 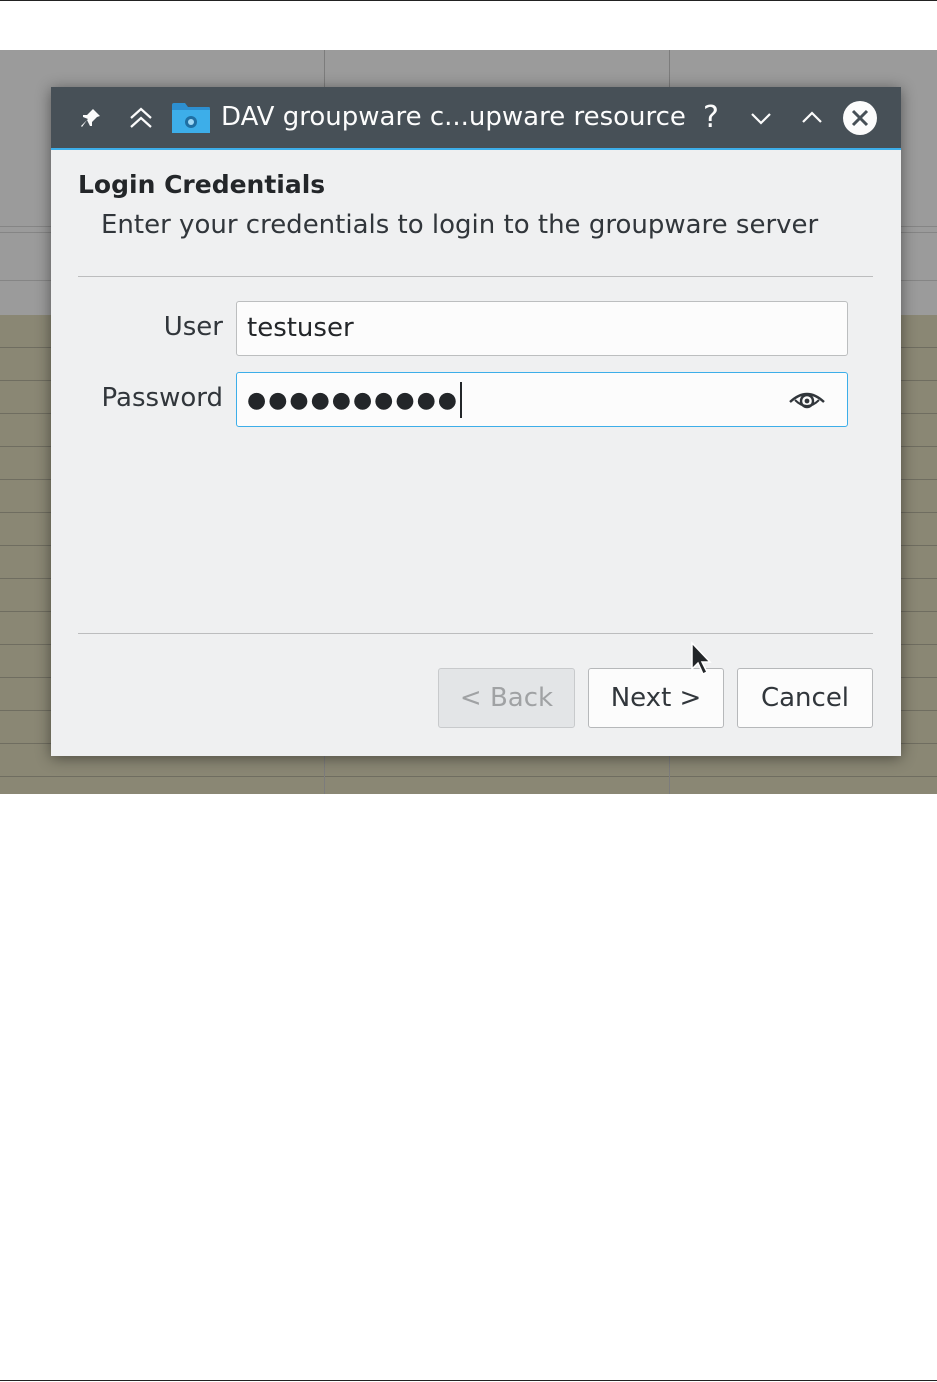 What do you see at coordinates (191, 117) in the screenshot?
I see `folder-globe-icon` at bounding box center [191, 117].